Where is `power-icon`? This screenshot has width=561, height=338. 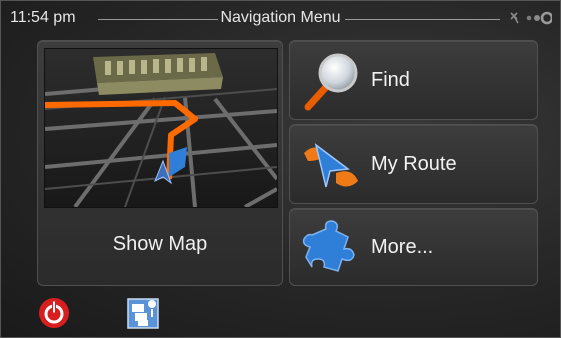 power-icon is located at coordinates (54, 313).